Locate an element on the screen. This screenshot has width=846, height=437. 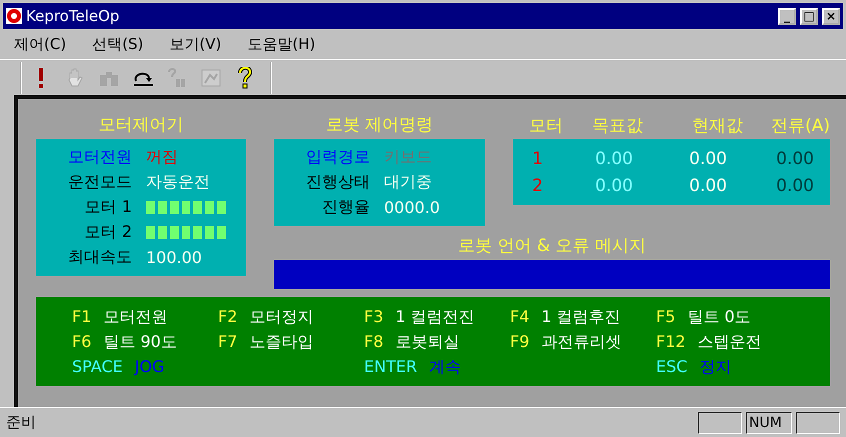
shortcut-text: F12 스텝운전 is located at coordinates (709, 342).